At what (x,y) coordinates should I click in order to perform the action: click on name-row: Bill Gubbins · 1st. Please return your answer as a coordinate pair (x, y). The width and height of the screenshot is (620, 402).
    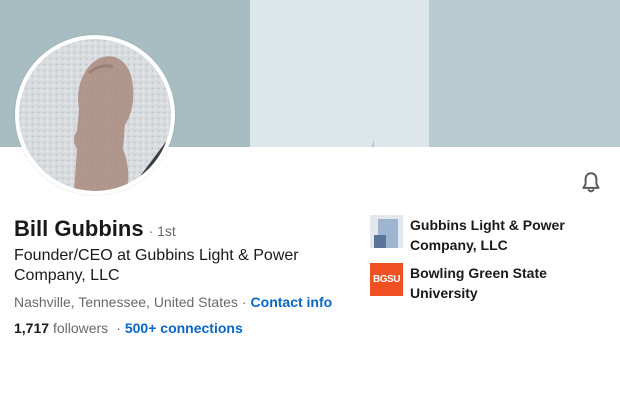
    Looking at the image, I should click on (95, 229).